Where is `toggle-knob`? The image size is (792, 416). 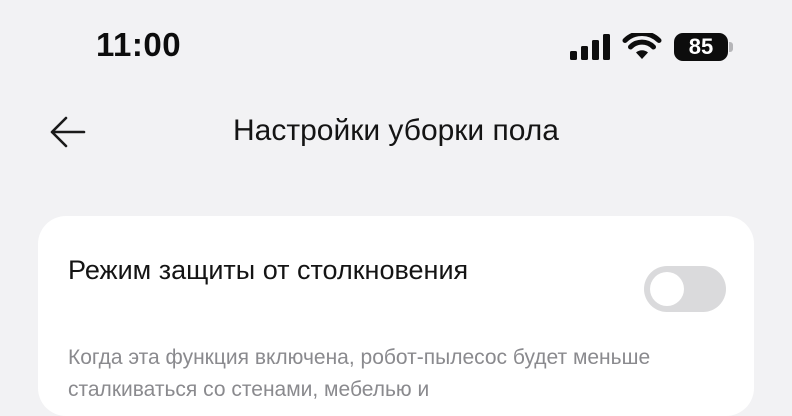
toggle-knob is located at coordinates (667, 289).